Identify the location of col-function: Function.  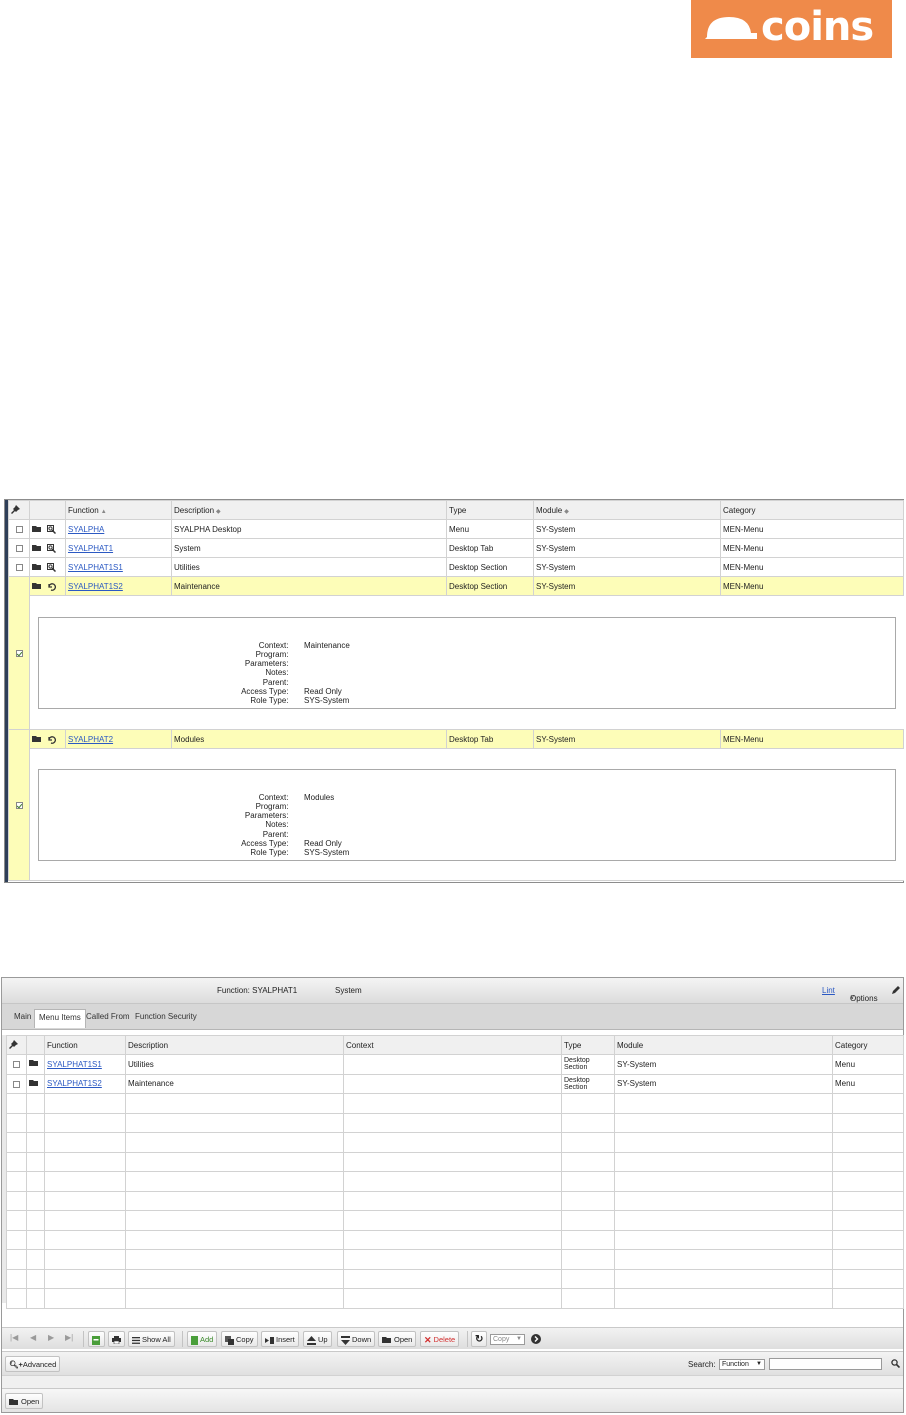
(85, 1045).